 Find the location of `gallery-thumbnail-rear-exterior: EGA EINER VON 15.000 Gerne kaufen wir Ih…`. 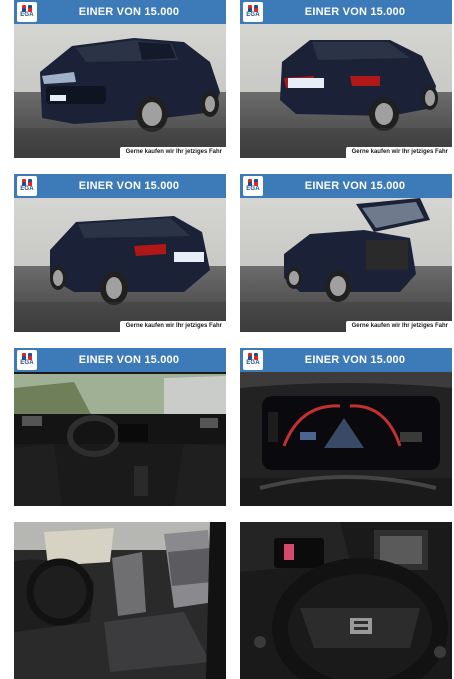

gallery-thumbnail-rear-exterior: EGA EINER VON 15.000 Gerne kaufen wir Ih… is located at coordinates (346, 79).